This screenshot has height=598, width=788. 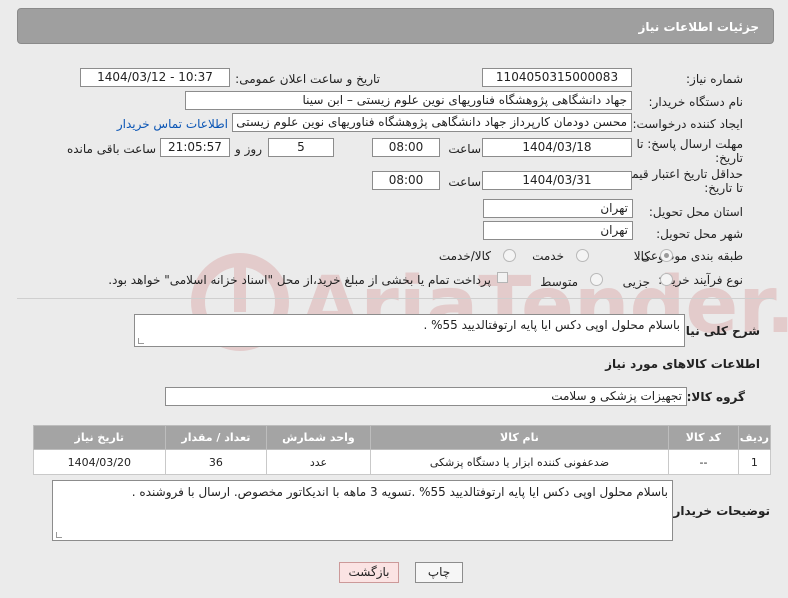 I want to click on cell-unit: عدد, so click(x=318, y=462).